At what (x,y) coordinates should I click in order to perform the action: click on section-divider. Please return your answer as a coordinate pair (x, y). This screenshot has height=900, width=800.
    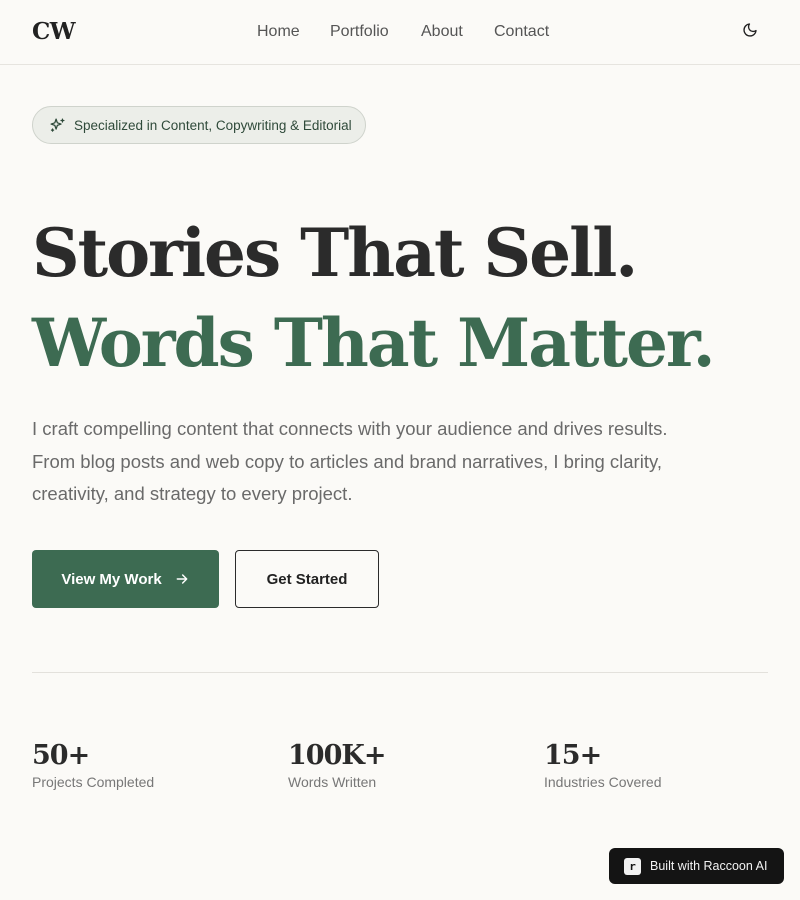
    Looking at the image, I should click on (400, 672).